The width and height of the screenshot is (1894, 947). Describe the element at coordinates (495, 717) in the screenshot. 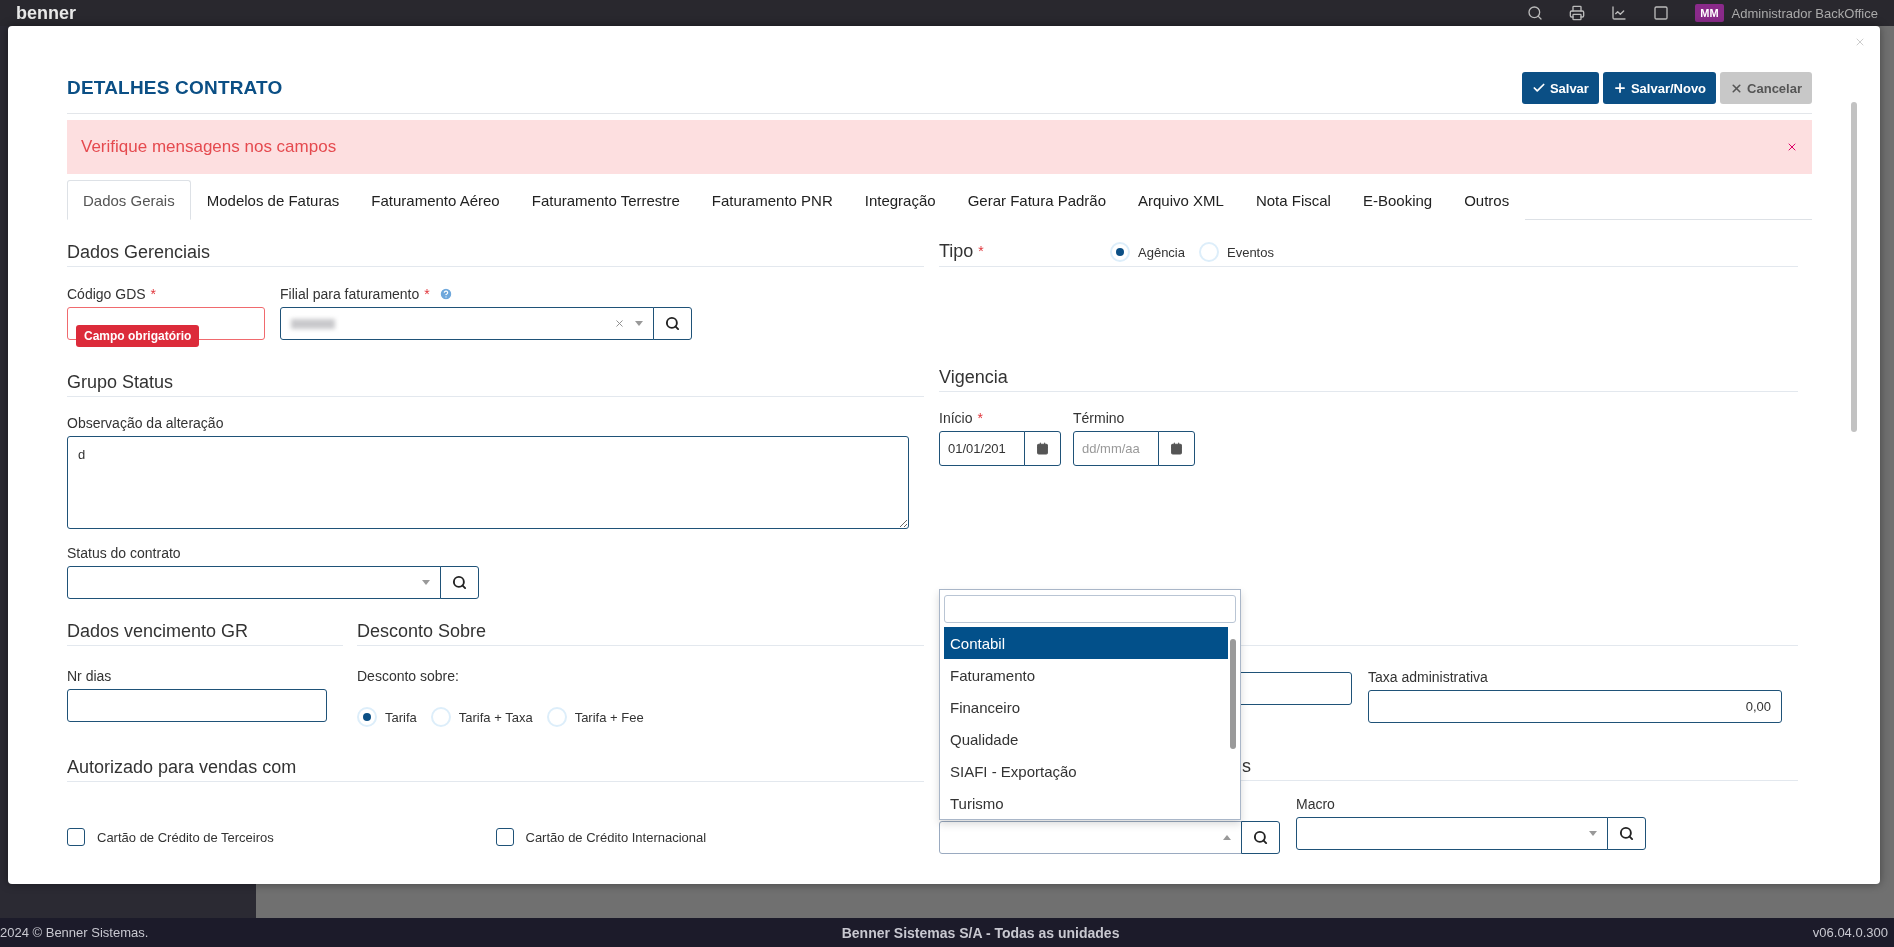

I see `radio-label: Tarifa + Taxa` at that location.